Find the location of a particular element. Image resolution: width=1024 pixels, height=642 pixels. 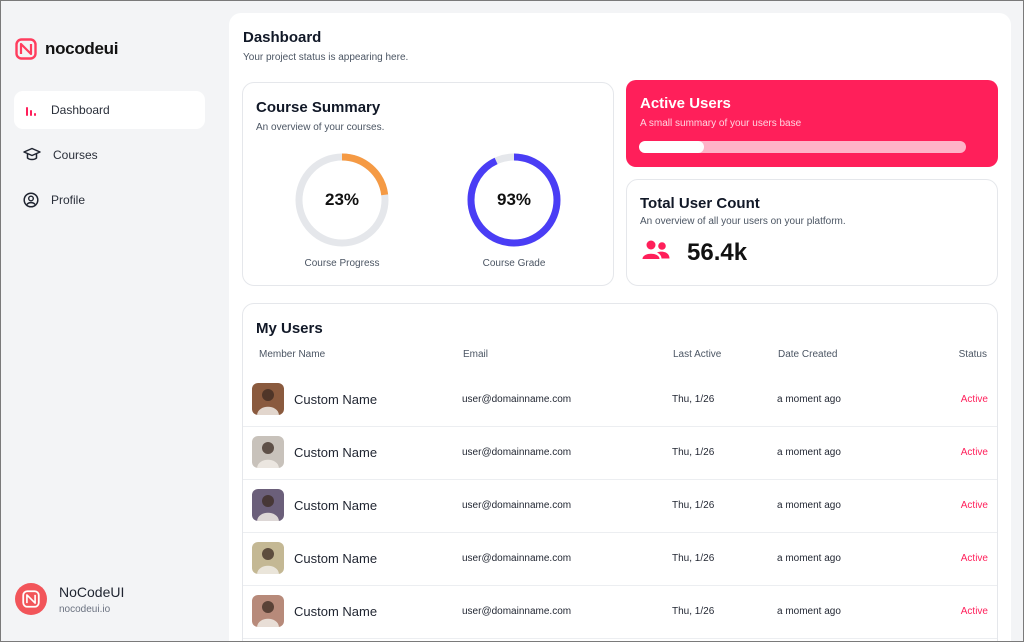

active-users-progress-bar is located at coordinates (802, 147).